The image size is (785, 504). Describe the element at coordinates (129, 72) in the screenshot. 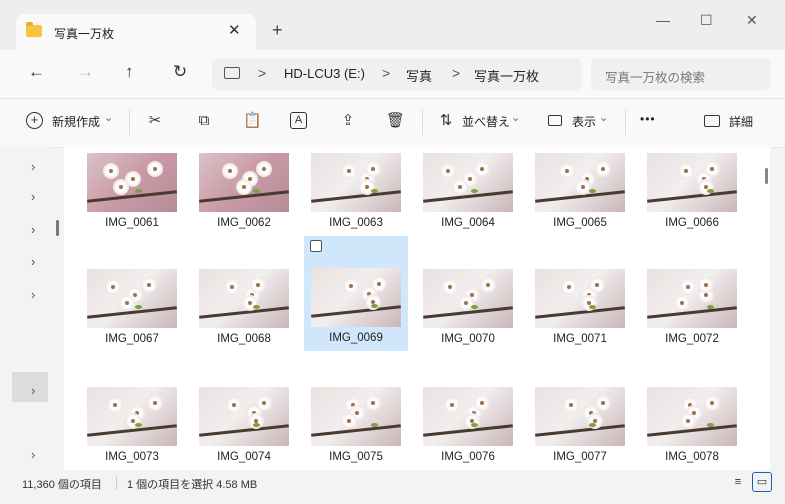

I see `up-button: ↑` at that location.